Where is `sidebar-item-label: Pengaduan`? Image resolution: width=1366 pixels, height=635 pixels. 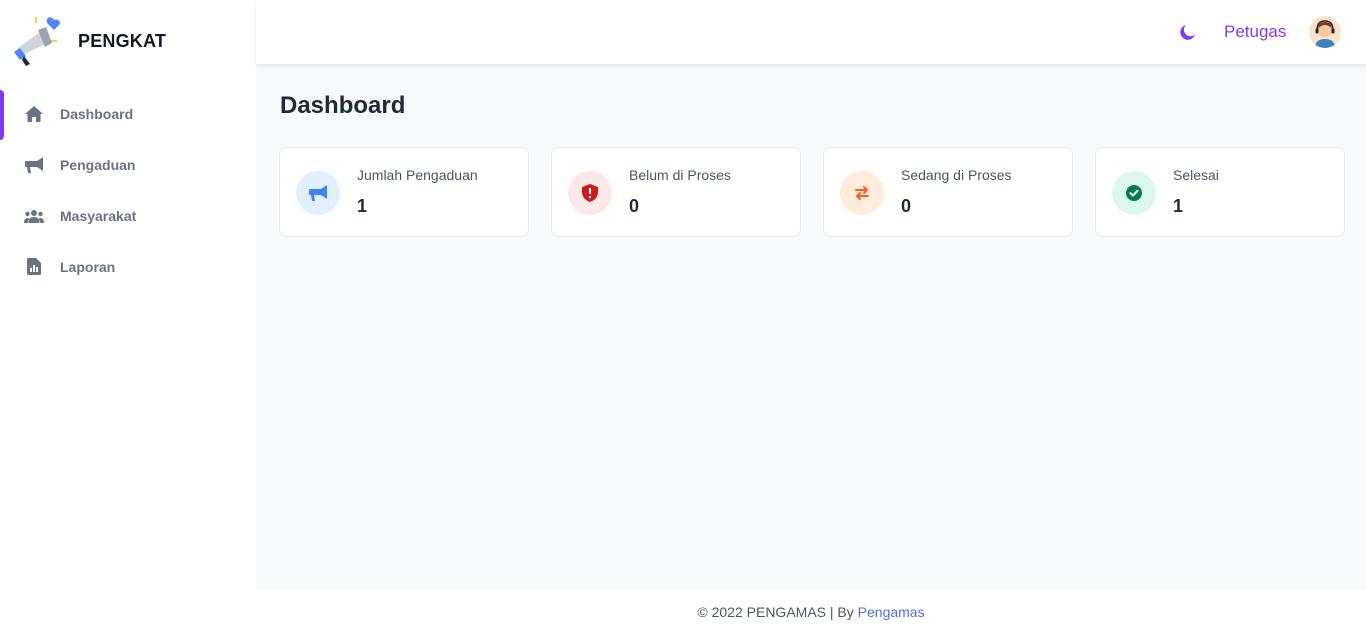
sidebar-item-label: Pengaduan is located at coordinates (98, 164).